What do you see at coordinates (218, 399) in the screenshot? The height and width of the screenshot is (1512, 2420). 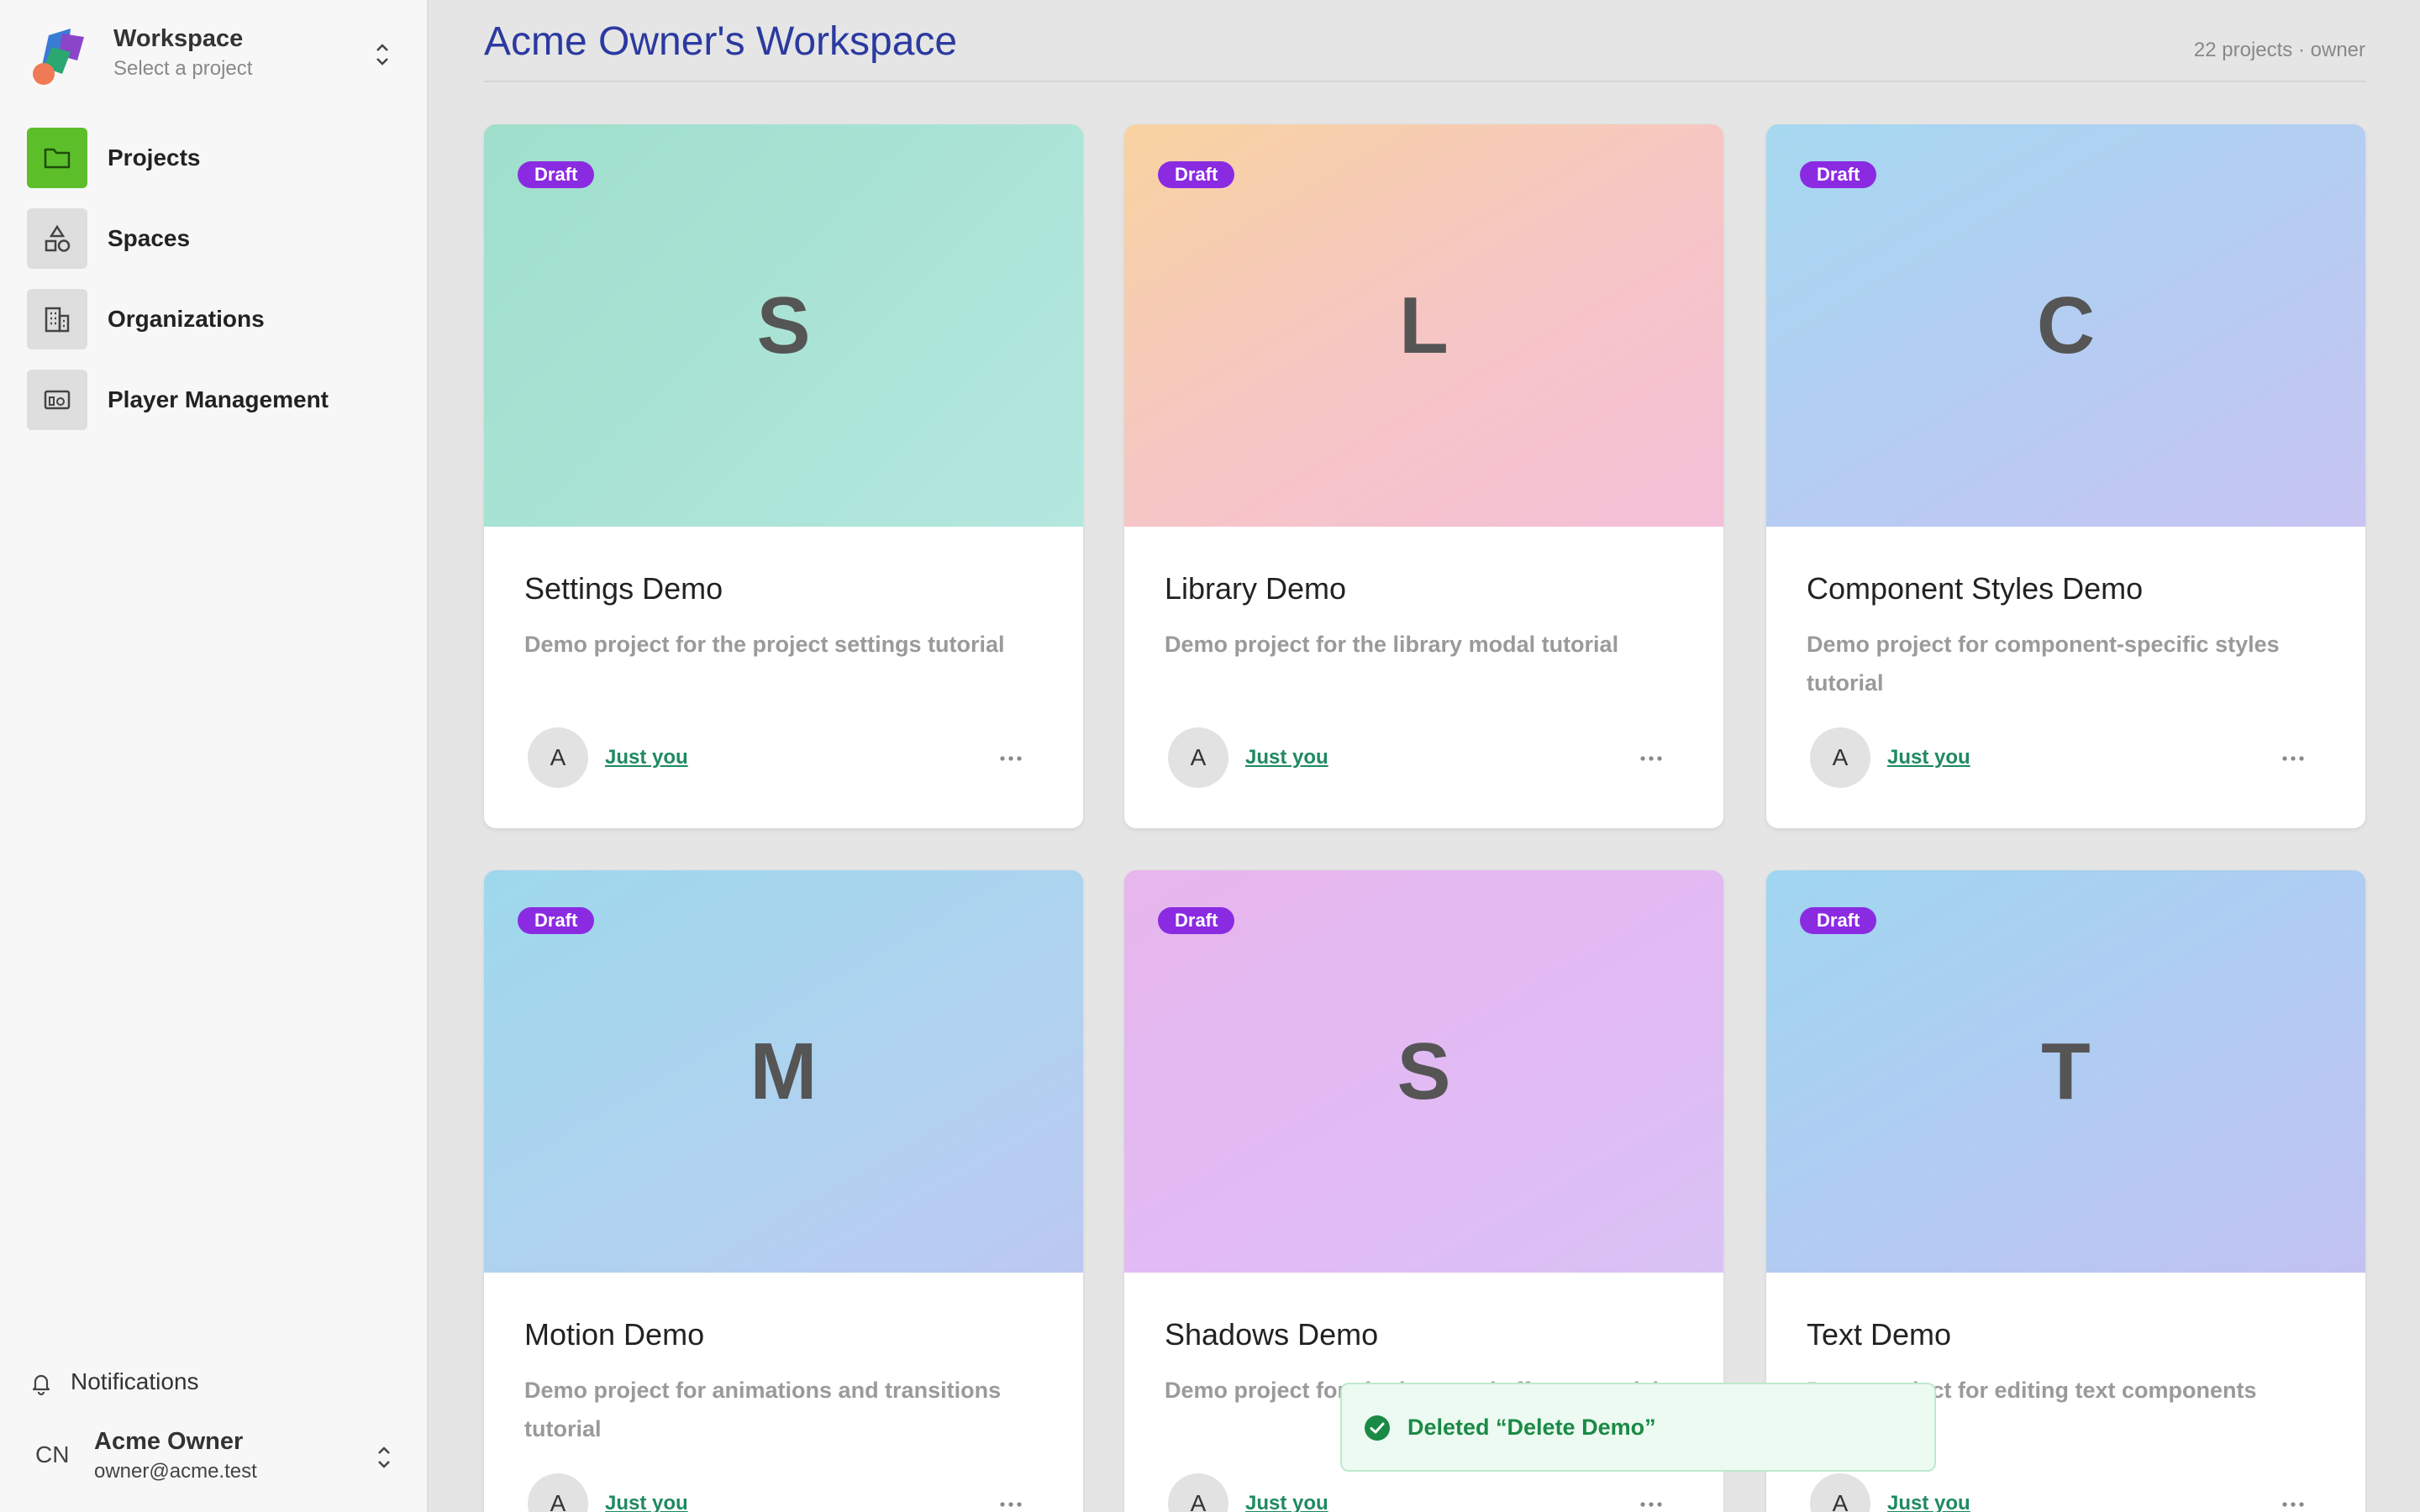 I see `sidebar-item-label: Player Management` at bounding box center [218, 399].